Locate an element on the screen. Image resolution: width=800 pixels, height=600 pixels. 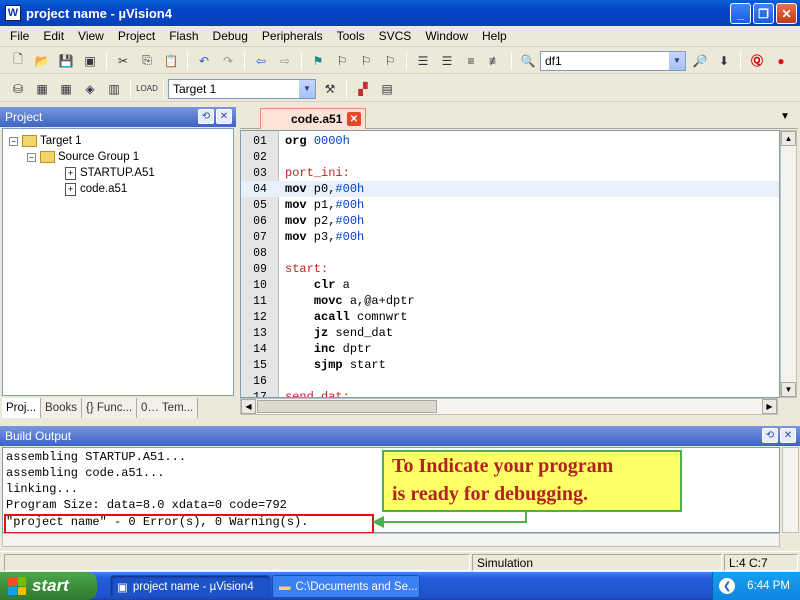
find-in-files-icon: 🔍 is located at coordinates (528, 61).